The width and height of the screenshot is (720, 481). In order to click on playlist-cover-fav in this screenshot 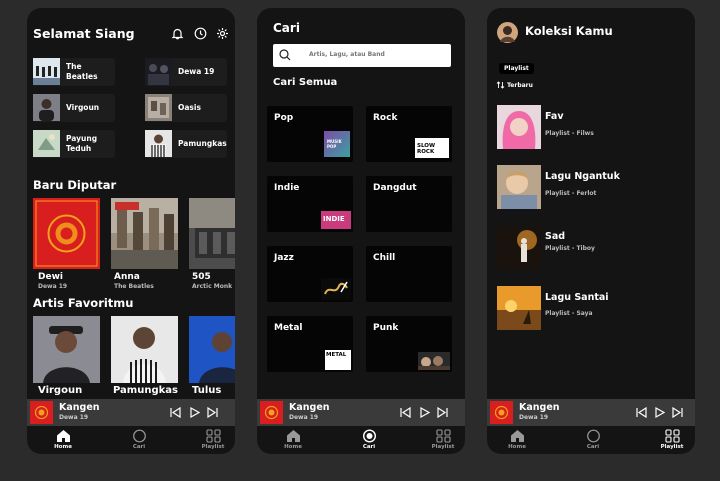, I will do `click(519, 127)`.